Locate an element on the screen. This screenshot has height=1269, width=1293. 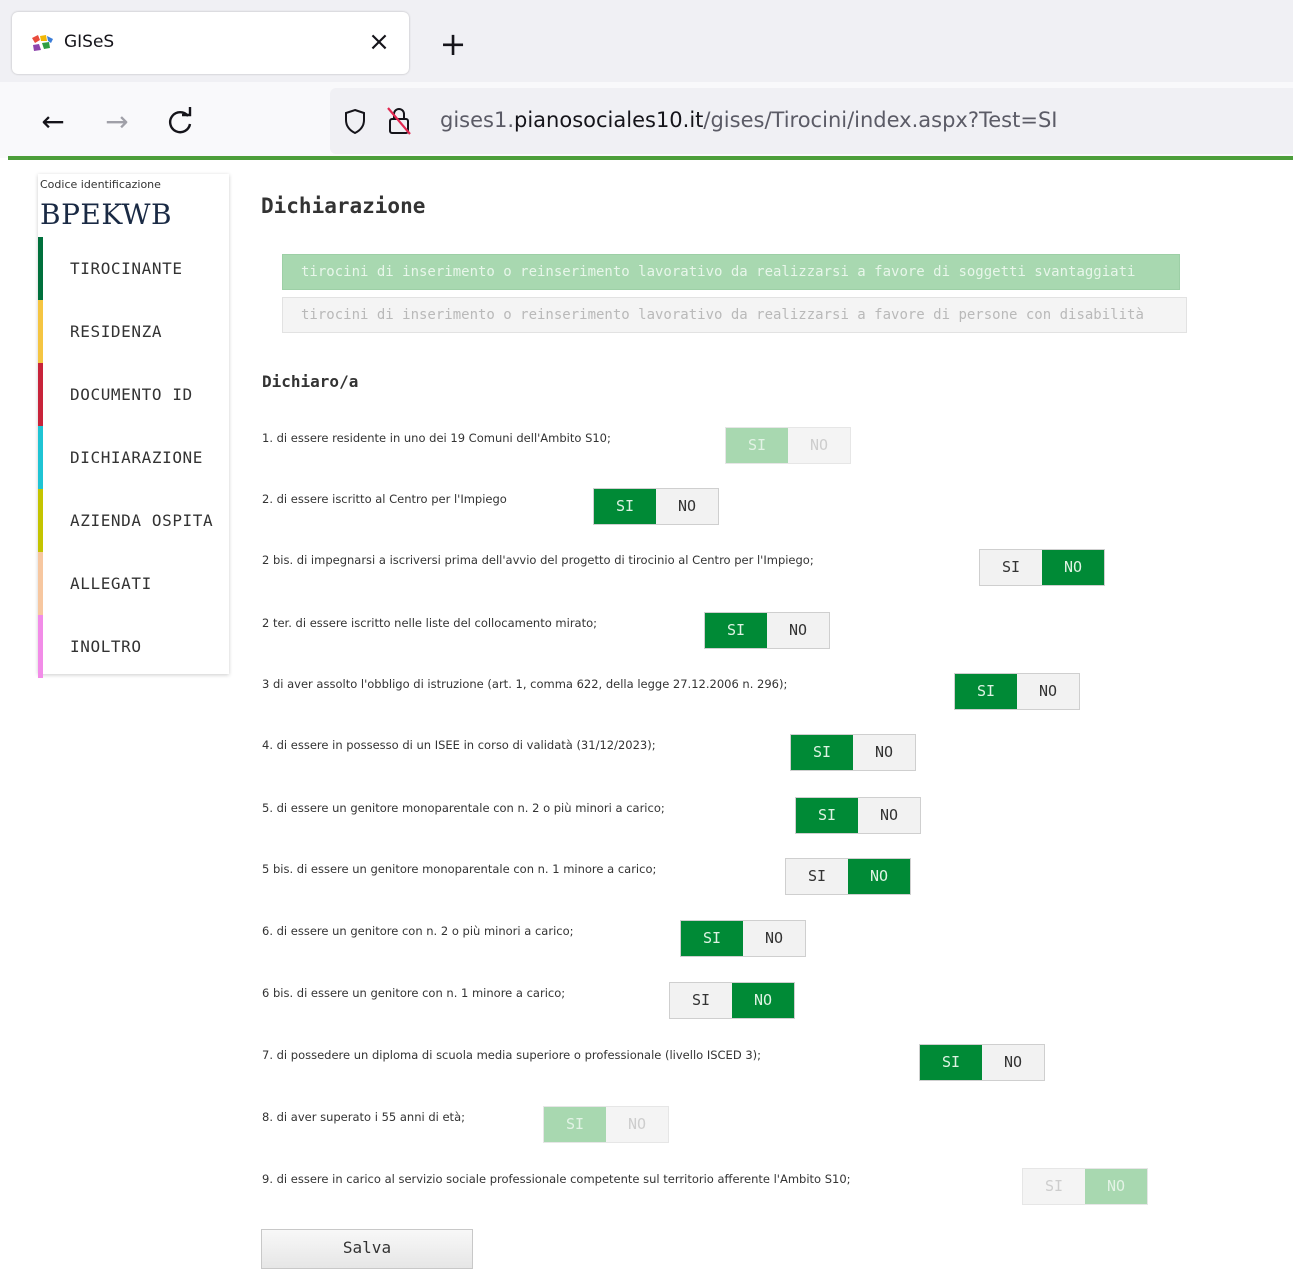
sidebar-item-documento: DOCUMENTO ID is located at coordinates (133, 394).